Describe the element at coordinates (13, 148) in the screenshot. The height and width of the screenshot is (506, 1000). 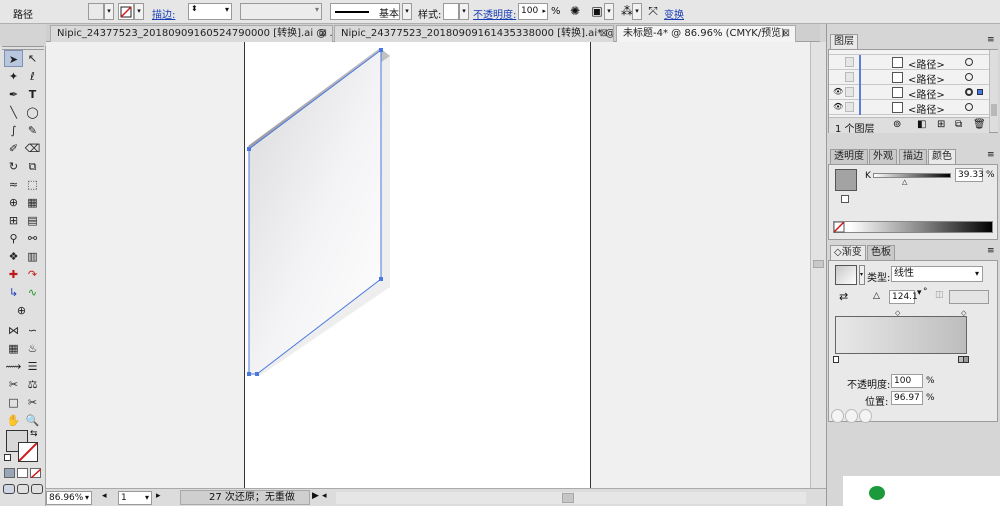
I see `blob-brush-tool-icon: ✐` at that location.